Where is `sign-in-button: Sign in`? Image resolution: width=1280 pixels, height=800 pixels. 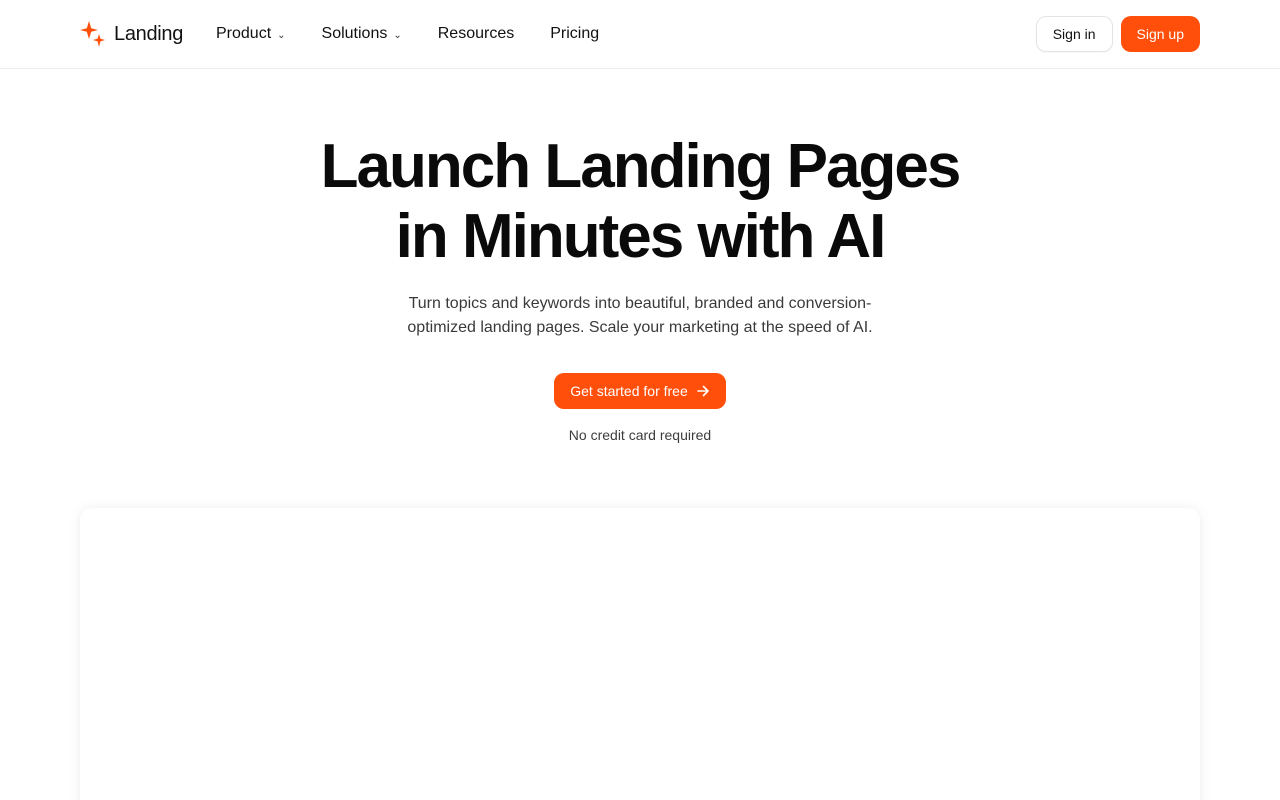
sign-in-button: Sign in is located at coordinates (1074, 34).